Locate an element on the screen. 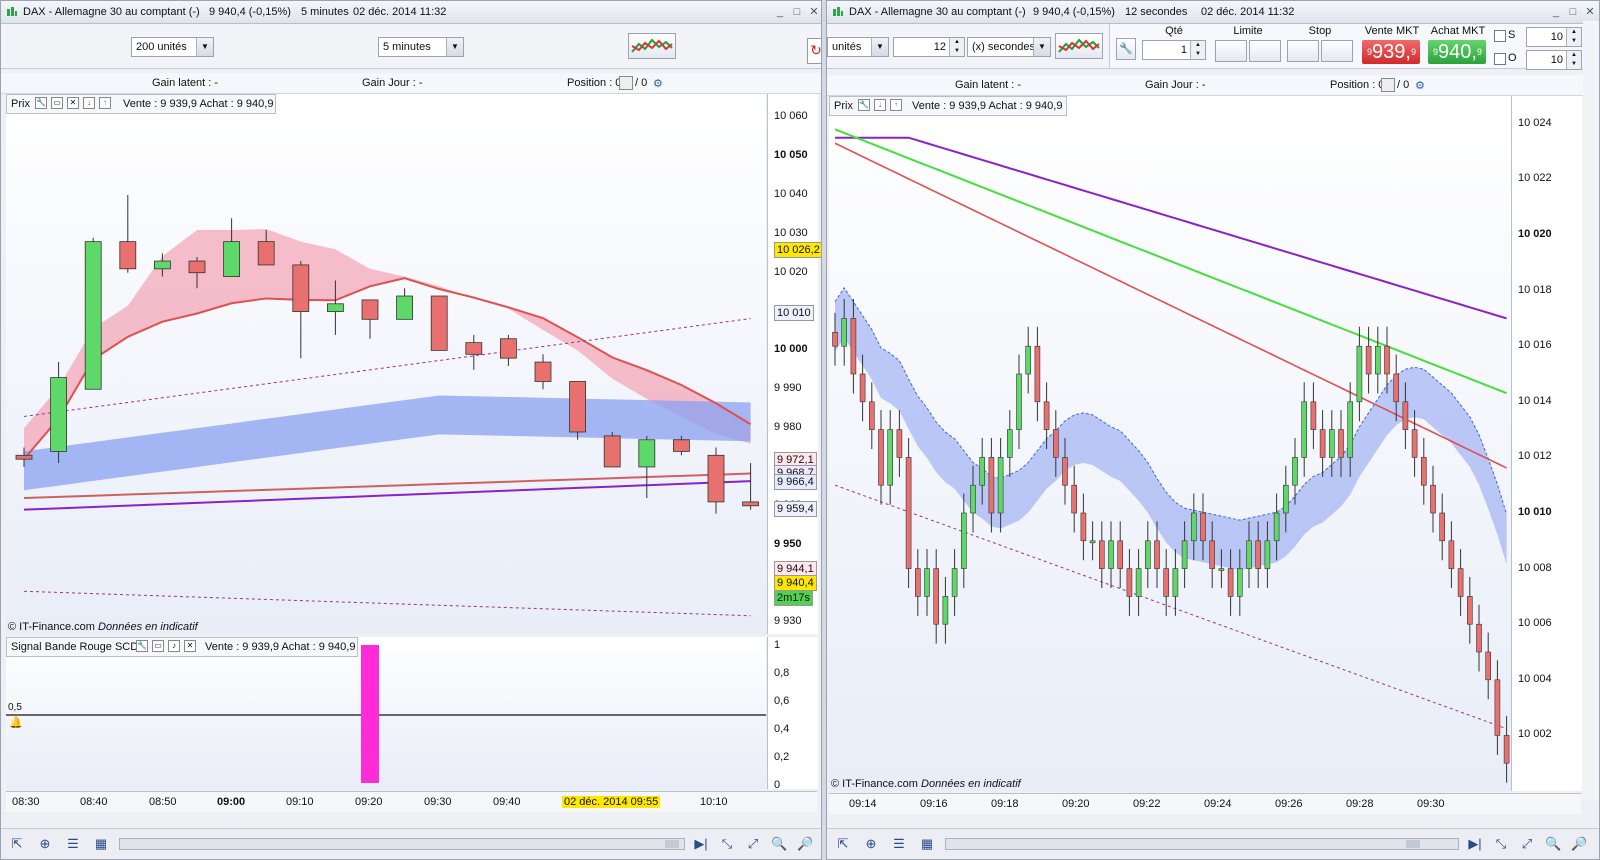 This screenshot has height=860, width=1600. right-bottom-bar: ⇱ ⊕ ☰ ▦ ▶| ⤡ ⤢ 🔍 🔎 is located at coordinates (1213, 843).